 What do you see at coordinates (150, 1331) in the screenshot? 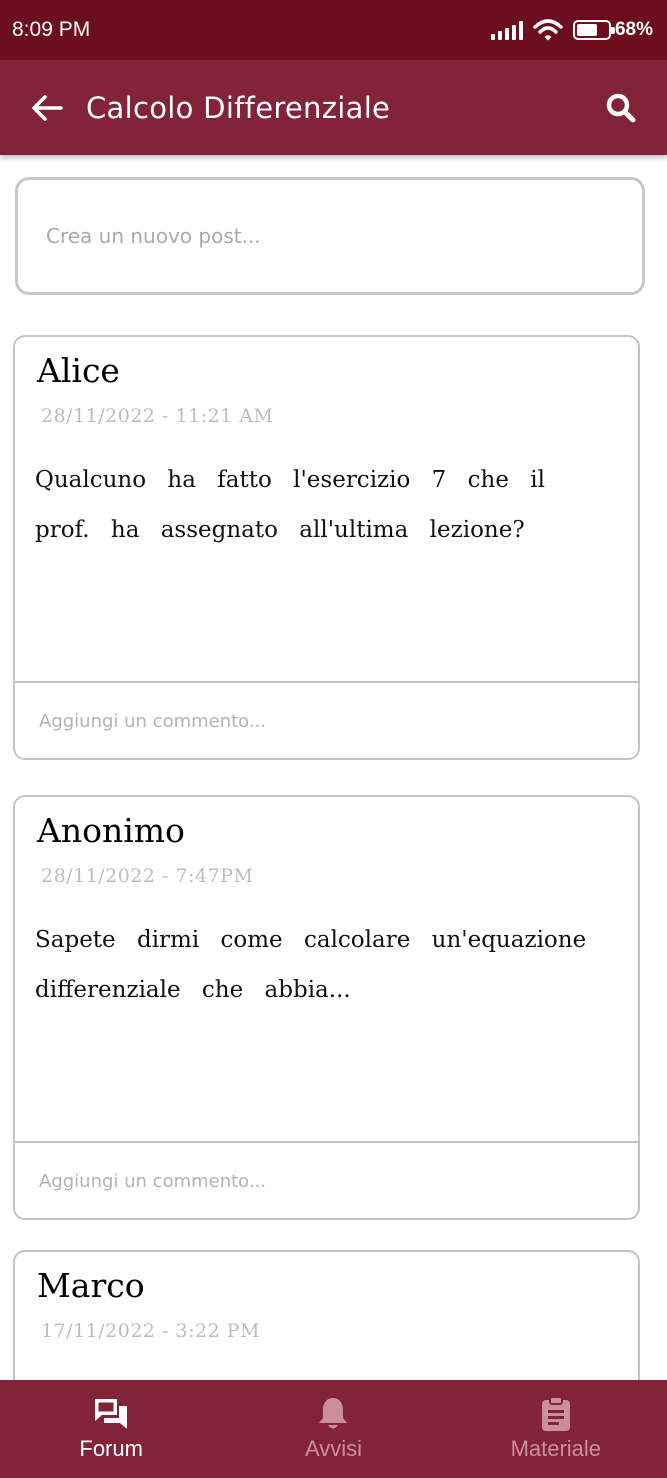
I see `post-date: 17/11/2022 - 3:22 PM` at bounding box center [150, 1331].